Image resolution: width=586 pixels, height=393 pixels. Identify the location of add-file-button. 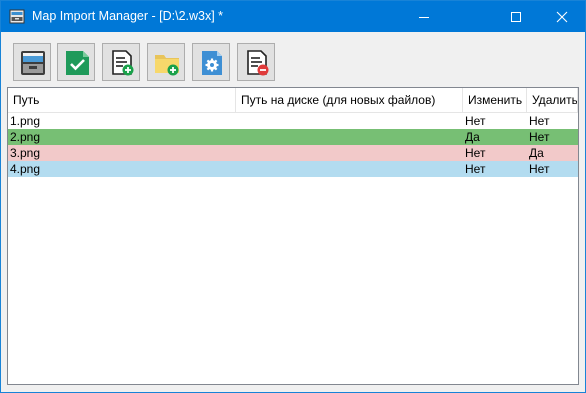
(121, 62).